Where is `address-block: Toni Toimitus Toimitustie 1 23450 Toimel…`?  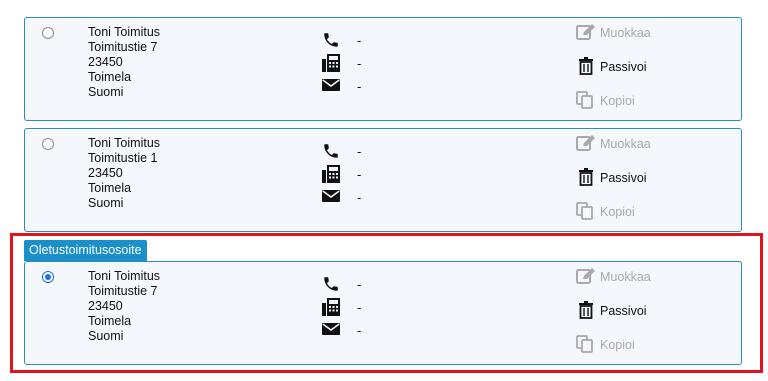 address-block: Toni Toimitus Toimitustie 1 23450 Toimel… is located at coordinates (124, 173).